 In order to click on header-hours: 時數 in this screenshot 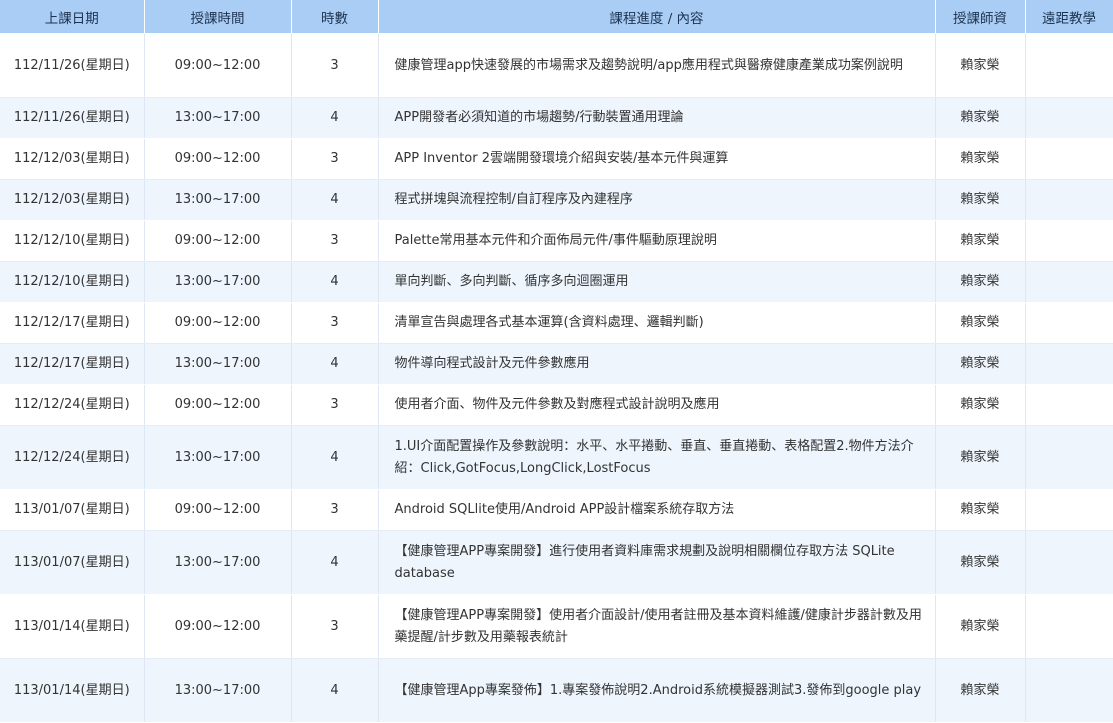, I will do `click(335, 17)`.